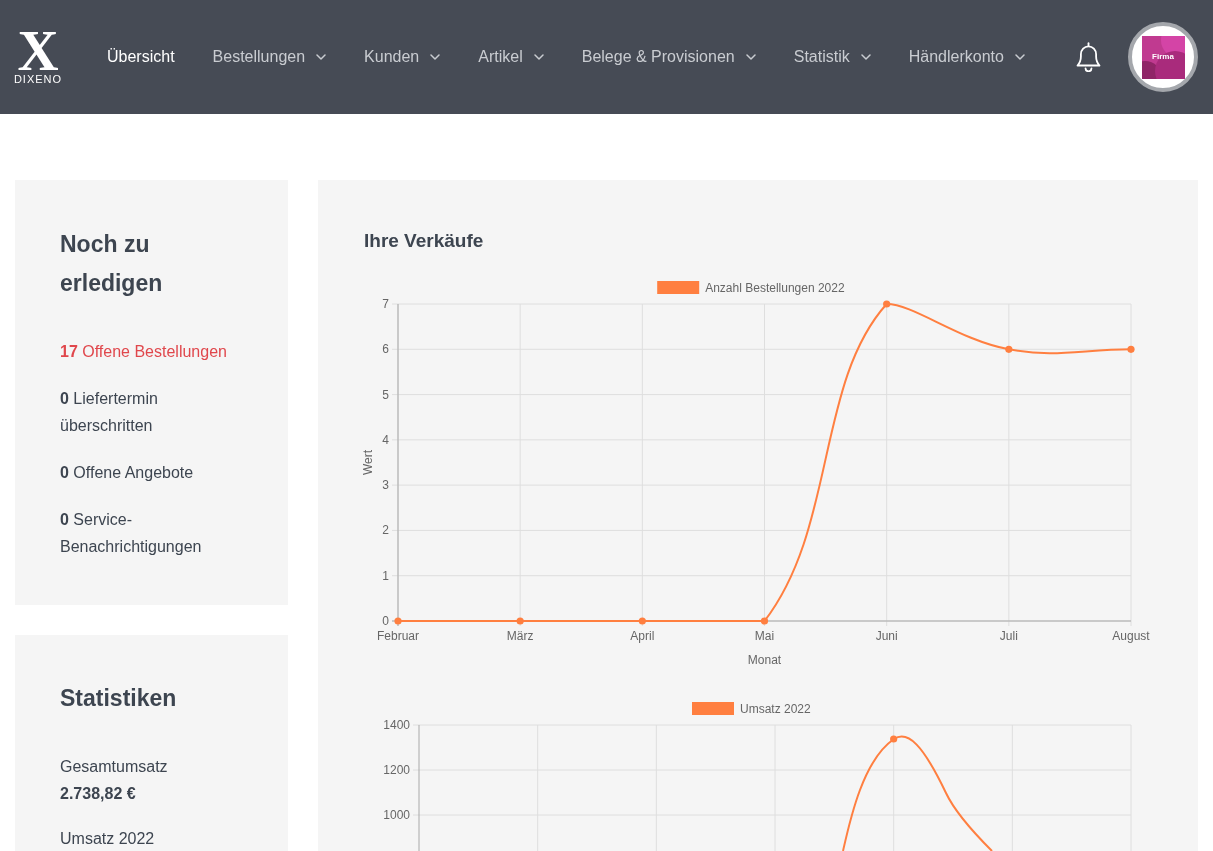  I want to click on x-tick-label: Juni, so click(886, 636).